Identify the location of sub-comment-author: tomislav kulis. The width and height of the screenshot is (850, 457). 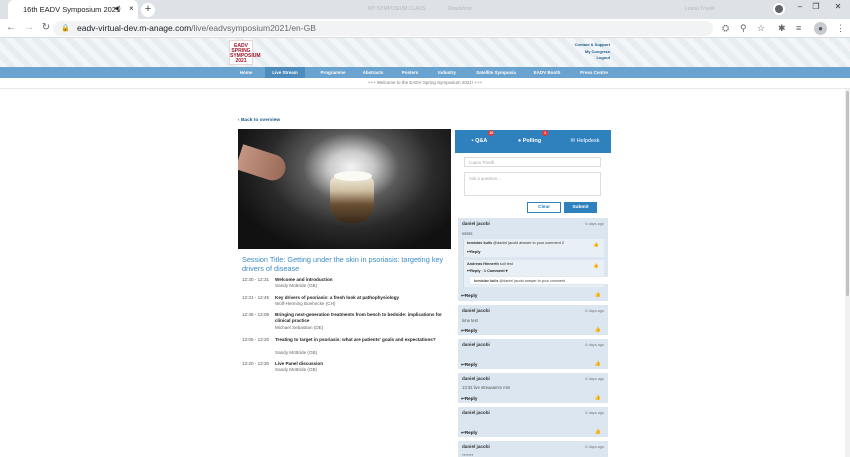
(480, 243).